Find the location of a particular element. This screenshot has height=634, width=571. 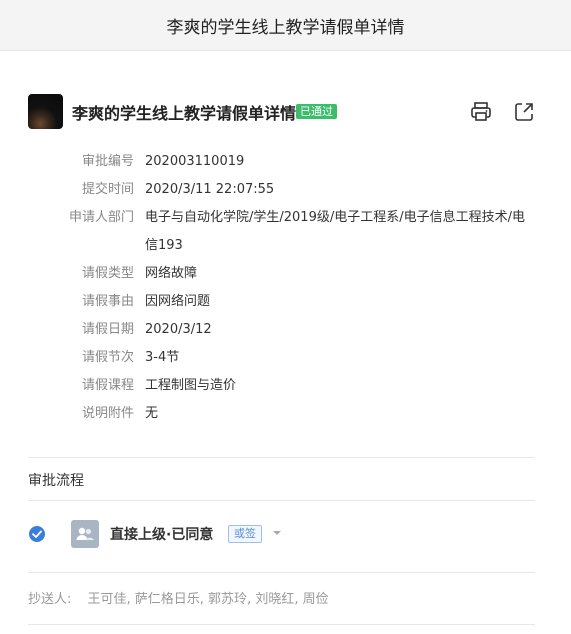

field-value: 2020/3/11 22:07:55 is located at coordinates (210, 189).